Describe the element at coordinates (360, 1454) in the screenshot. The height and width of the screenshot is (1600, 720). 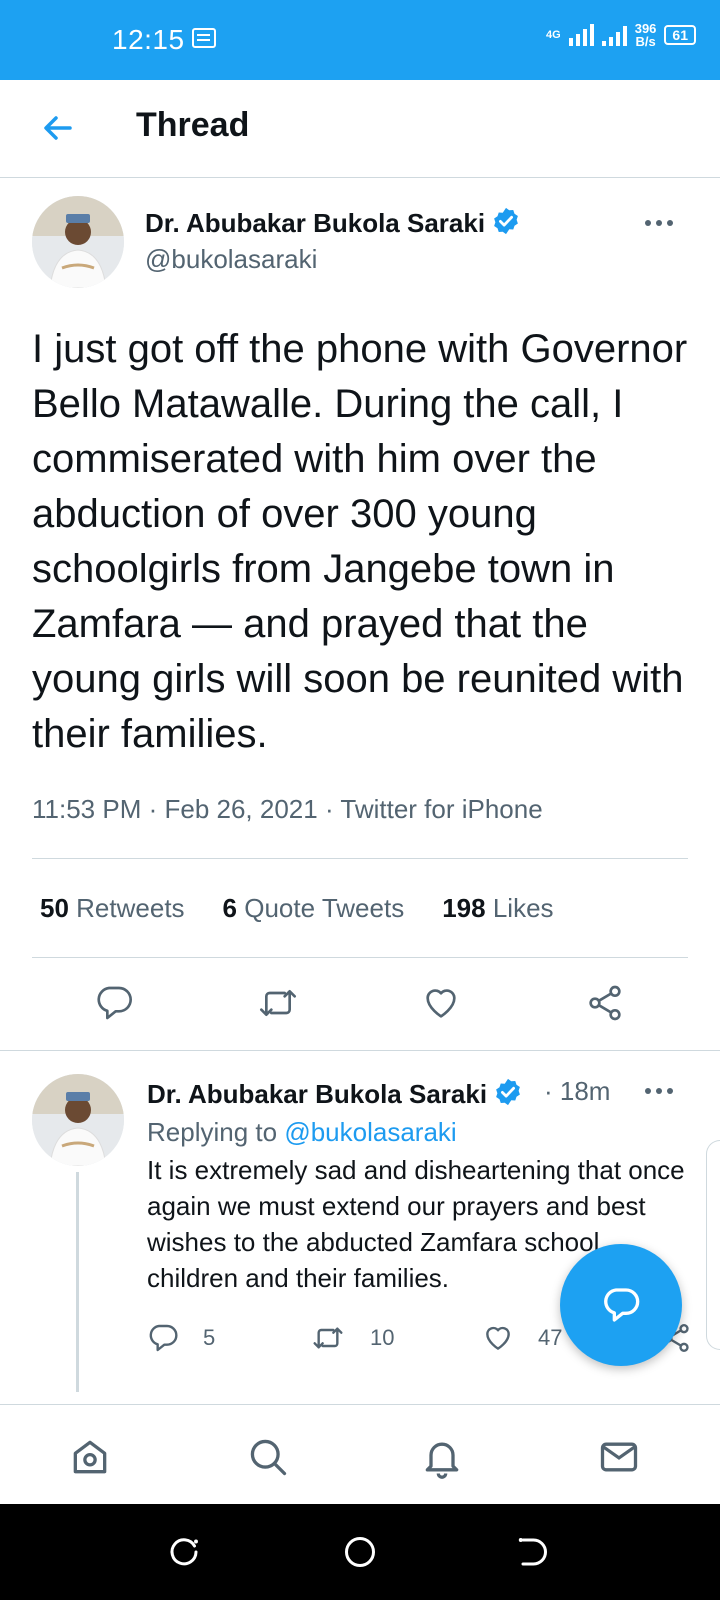
I see `bottom-navigation` at that location.